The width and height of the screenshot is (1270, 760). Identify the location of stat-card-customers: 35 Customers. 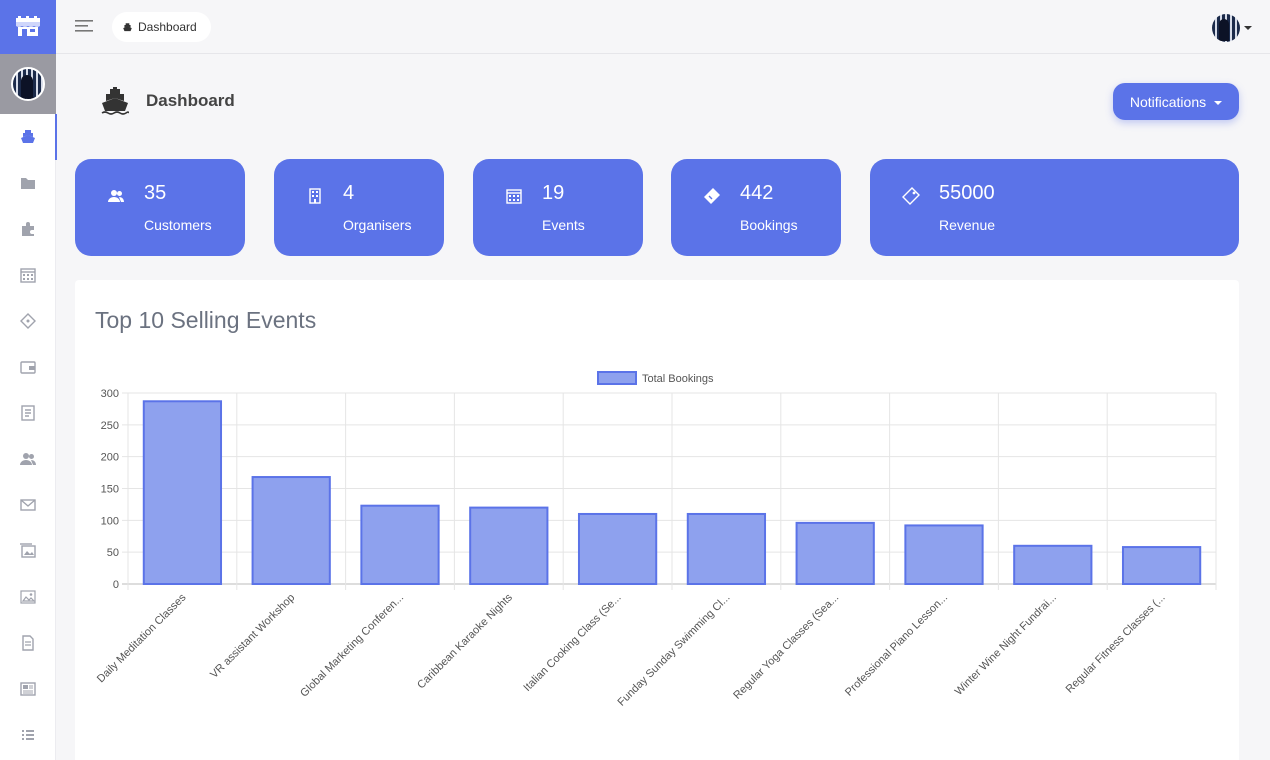
(160, 207).